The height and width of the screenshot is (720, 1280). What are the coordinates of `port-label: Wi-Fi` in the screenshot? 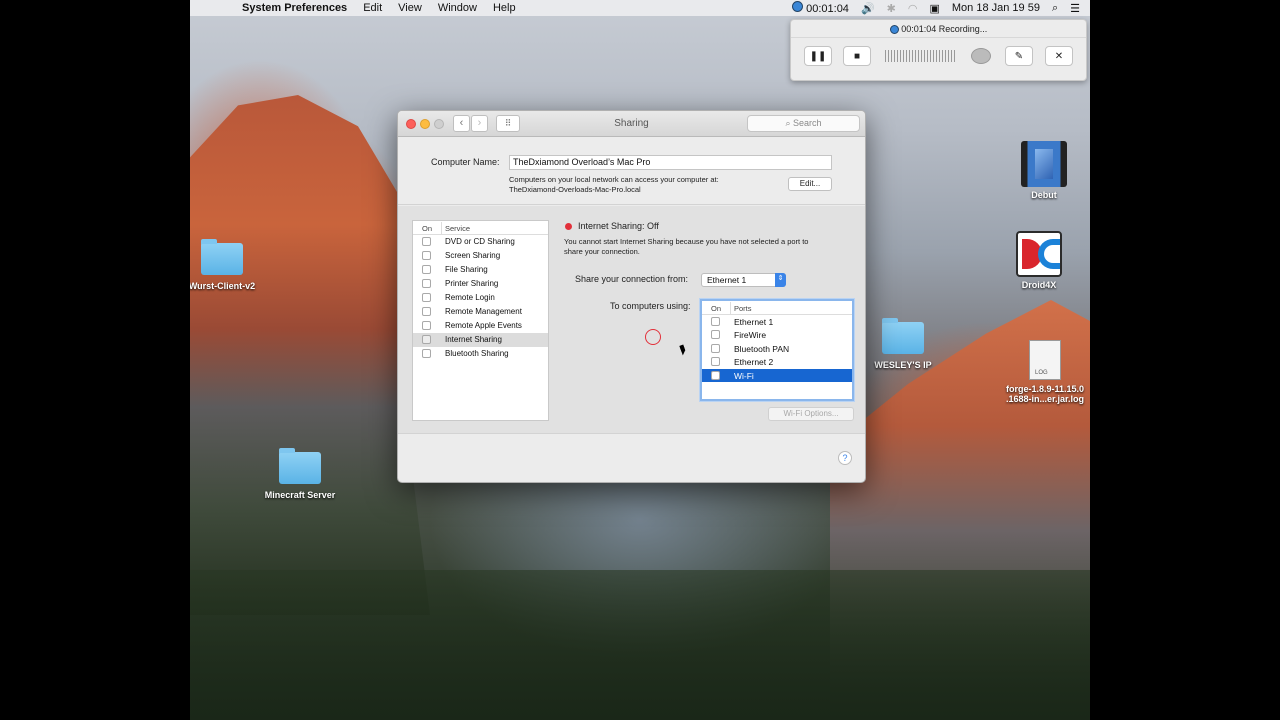 It's located at (744, 375).